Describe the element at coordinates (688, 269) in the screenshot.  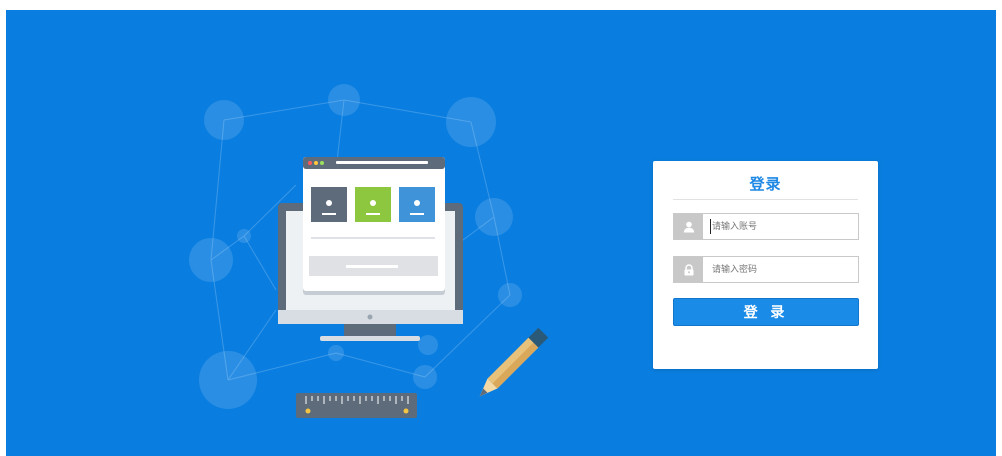
I see `lock-icon` at that location.